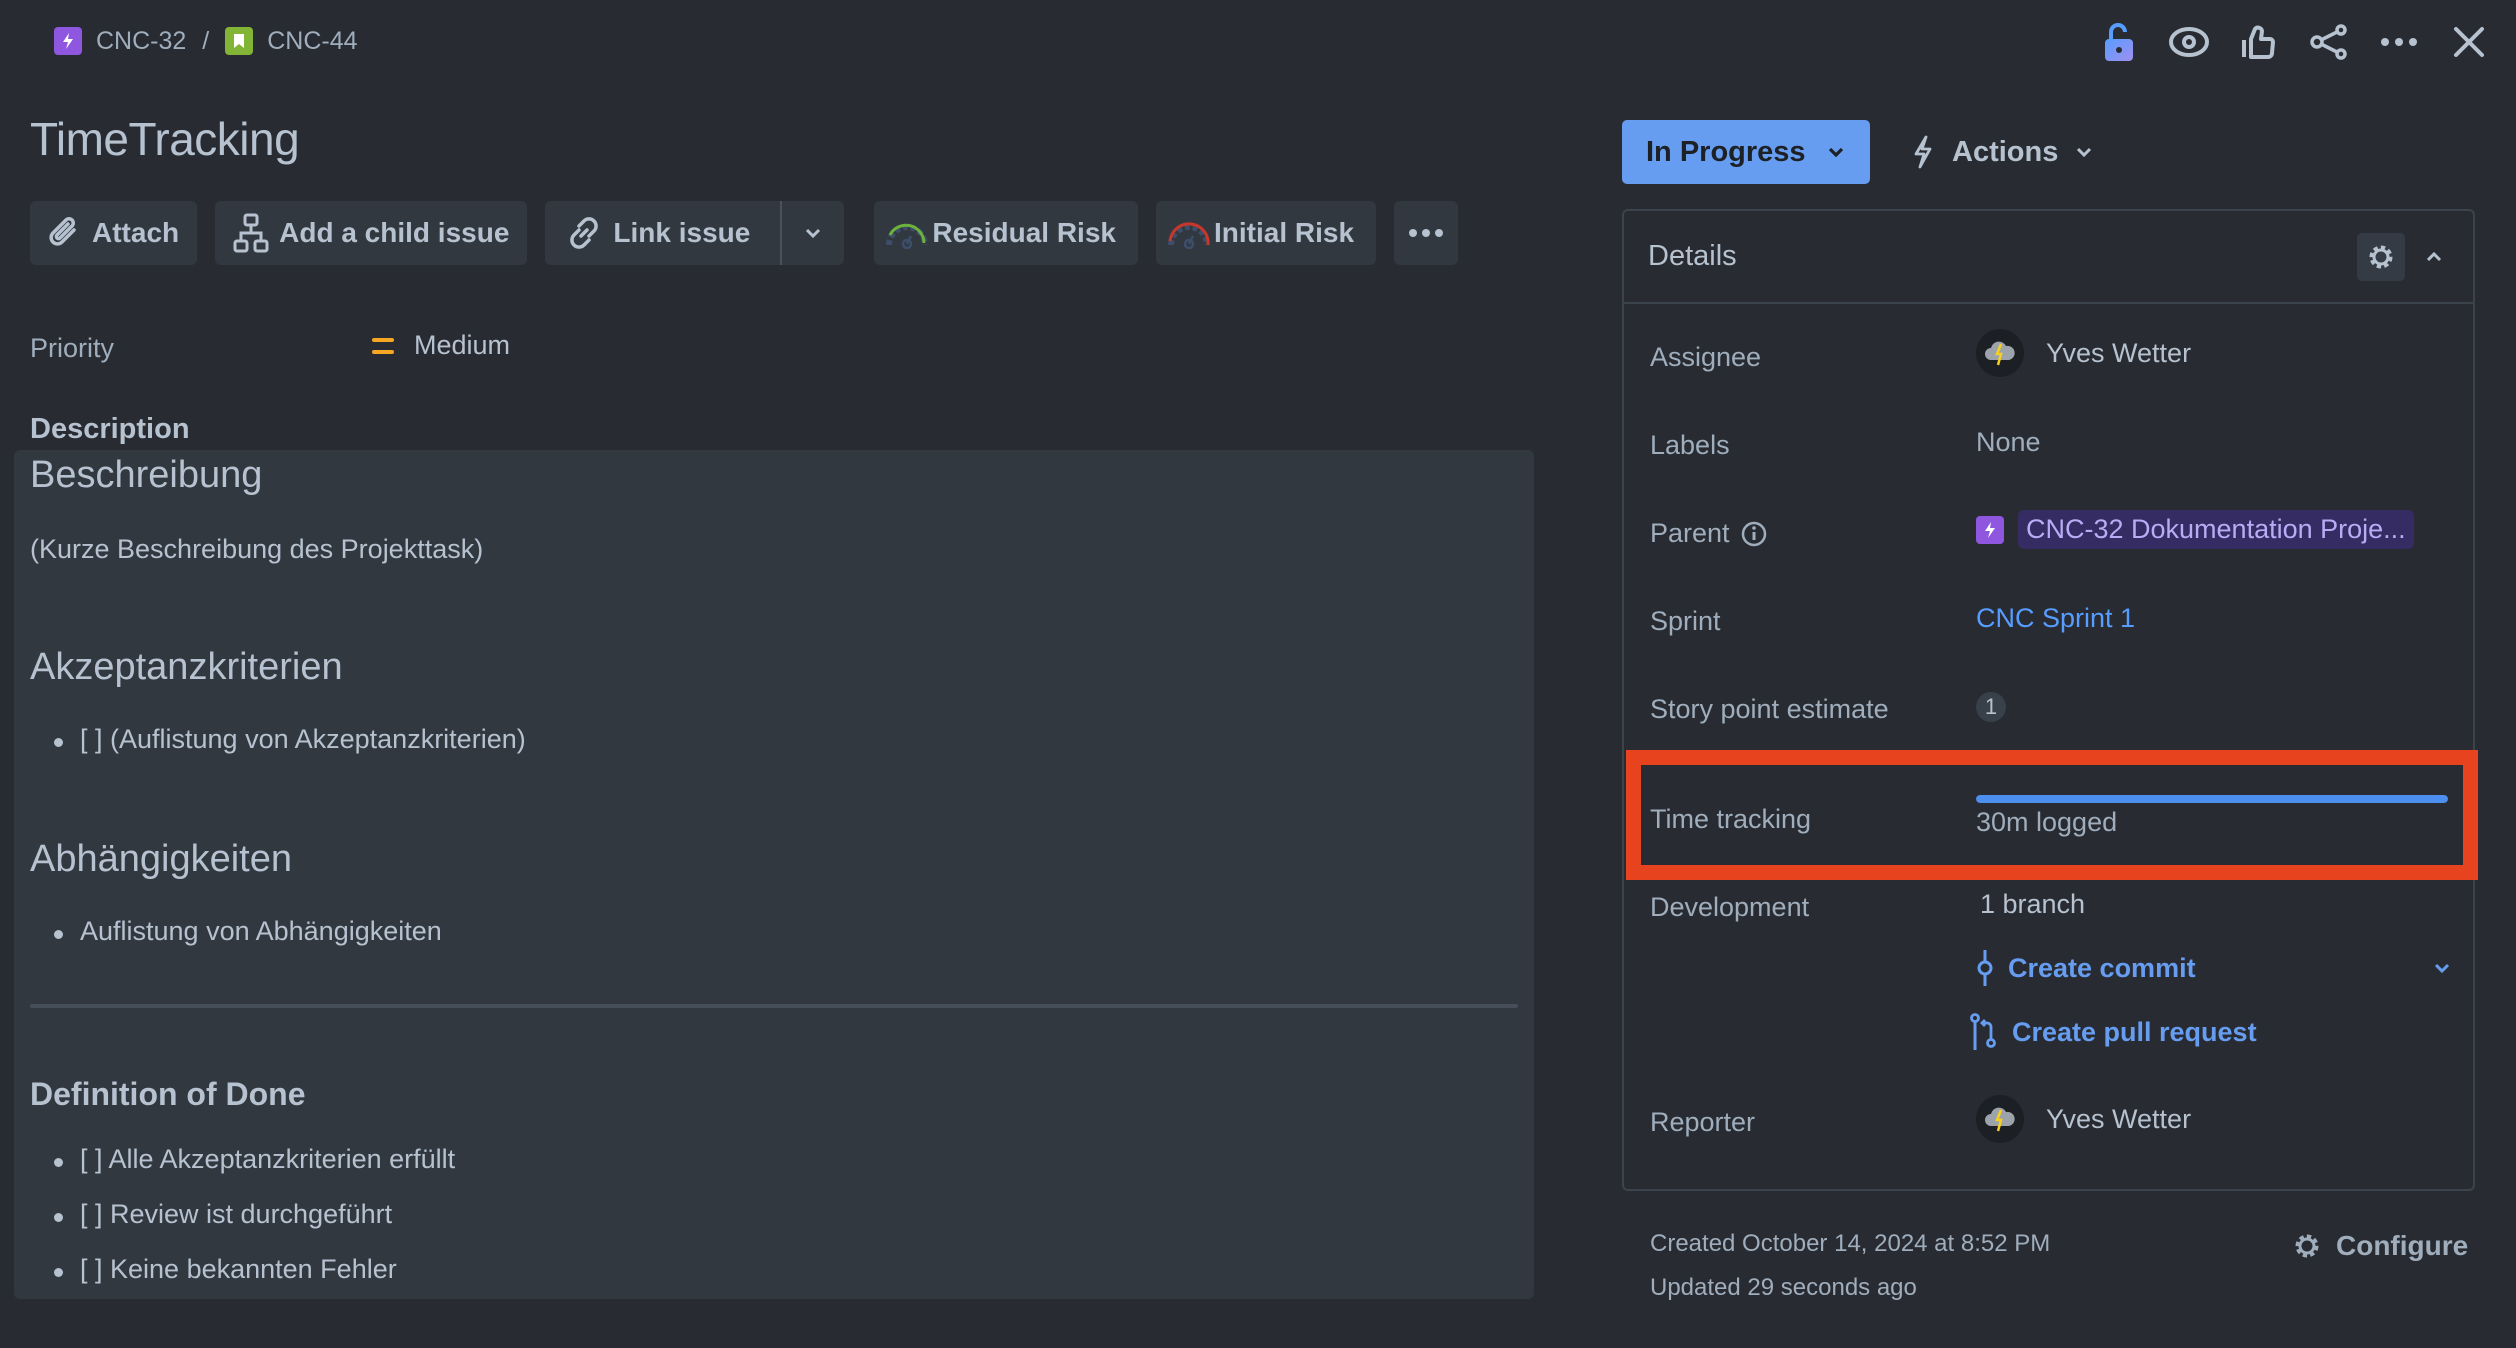 The image size is (2516, 1348). I want to click on divider, so click(774, 1006).